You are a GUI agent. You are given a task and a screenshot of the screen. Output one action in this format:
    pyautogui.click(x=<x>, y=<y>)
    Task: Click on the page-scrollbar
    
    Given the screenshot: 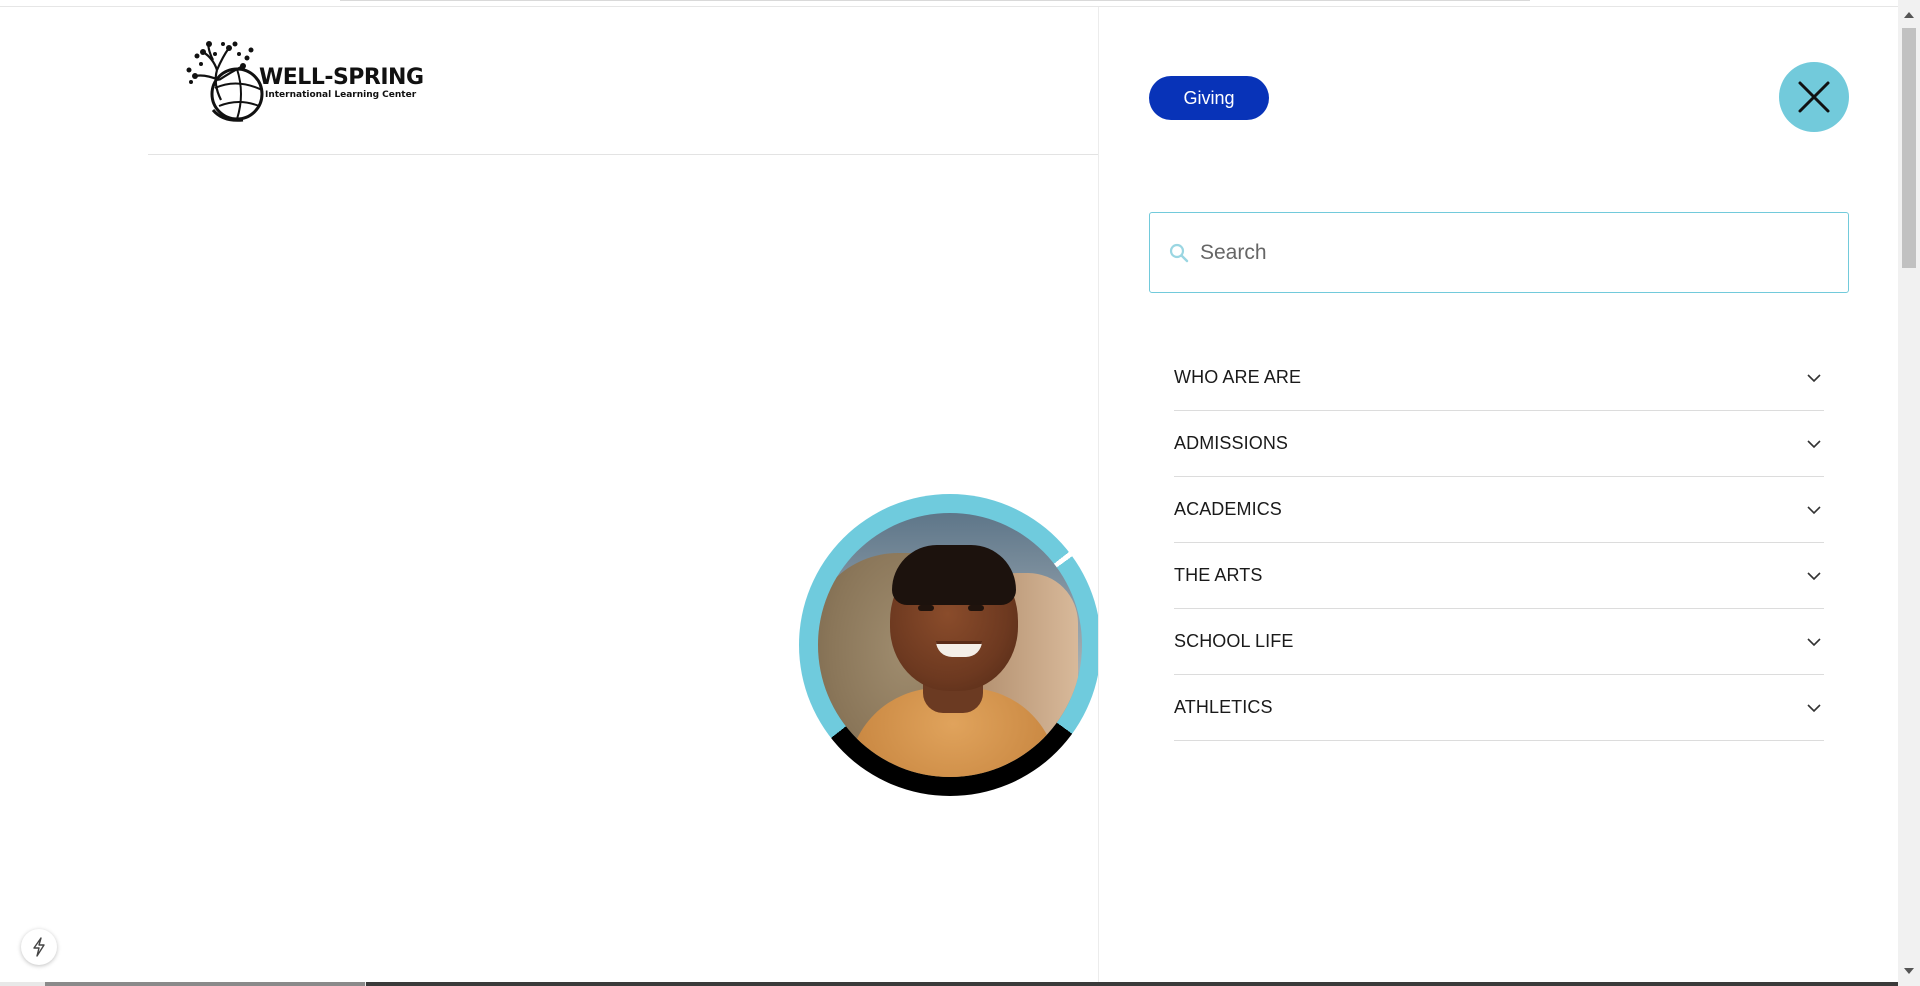 What is the action you would take?
    pyautogui.click(x=1909, y=493)
    